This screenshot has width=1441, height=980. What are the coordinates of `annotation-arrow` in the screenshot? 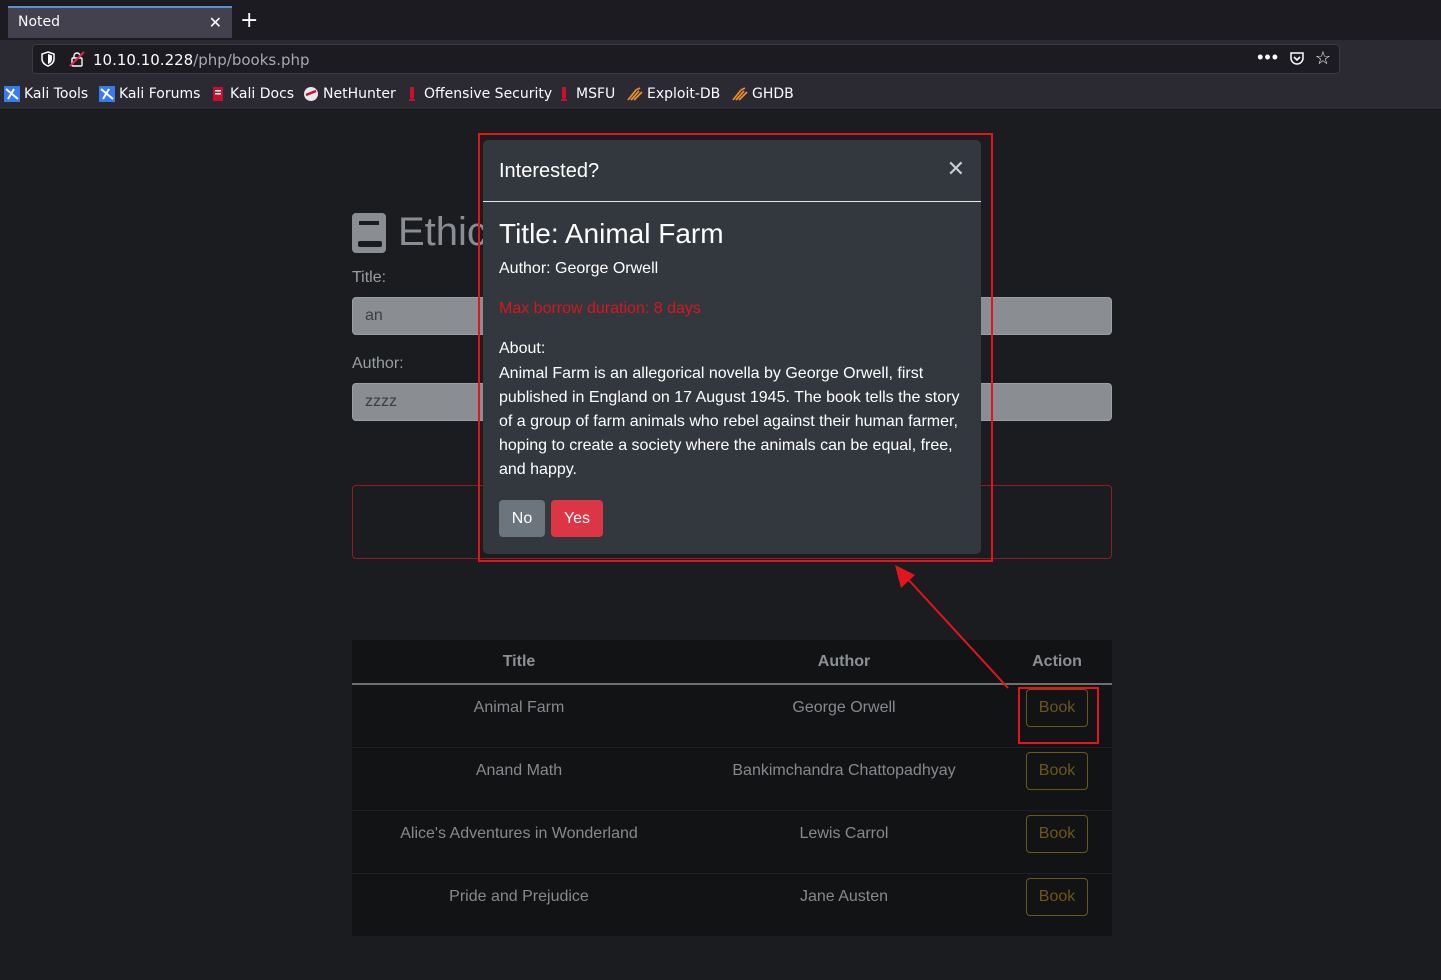 It's located at (952, 627).